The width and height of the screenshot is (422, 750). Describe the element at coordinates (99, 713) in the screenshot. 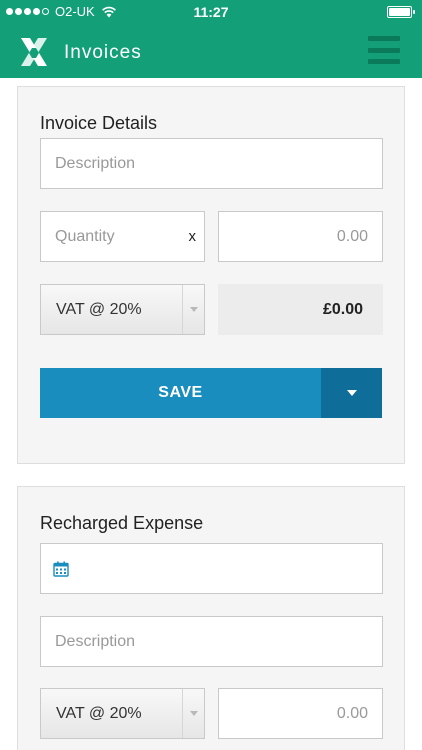

I see `expense-vat-rate-label: VAT @ 20%` at that location.